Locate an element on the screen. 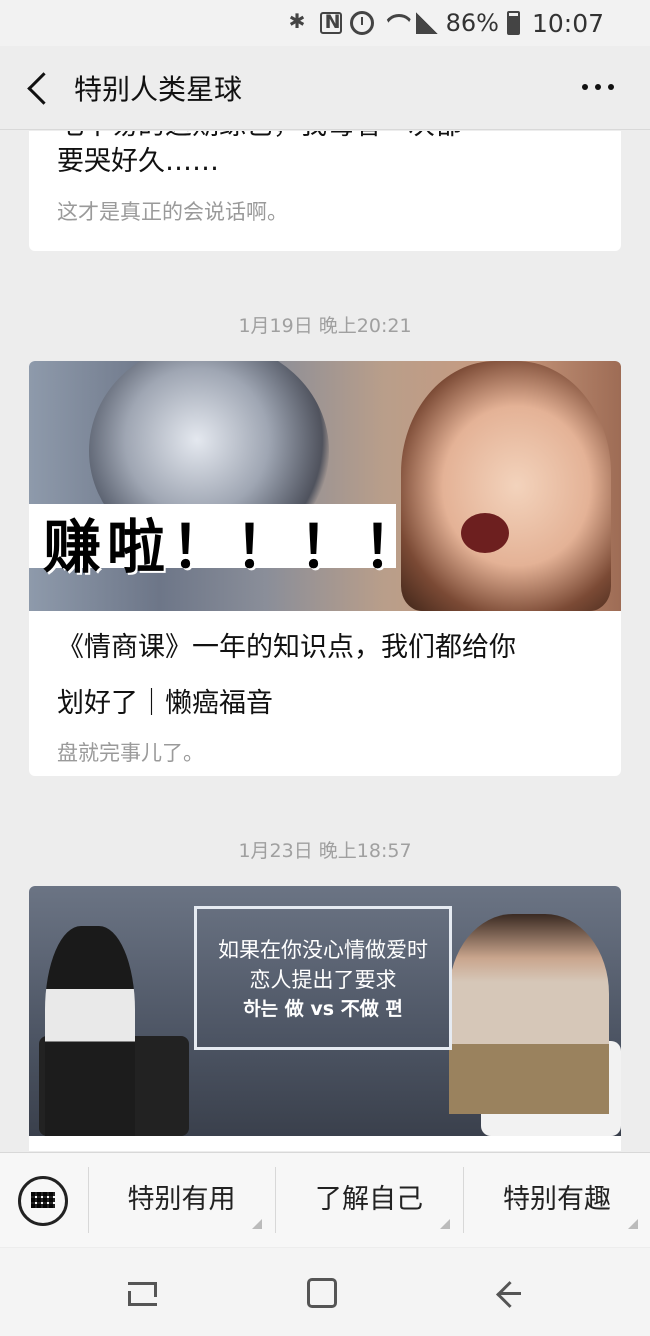 Image resolution: width=650 pixels, height=1336 pixels. wifi-icon is located at coordinates (395, 23).